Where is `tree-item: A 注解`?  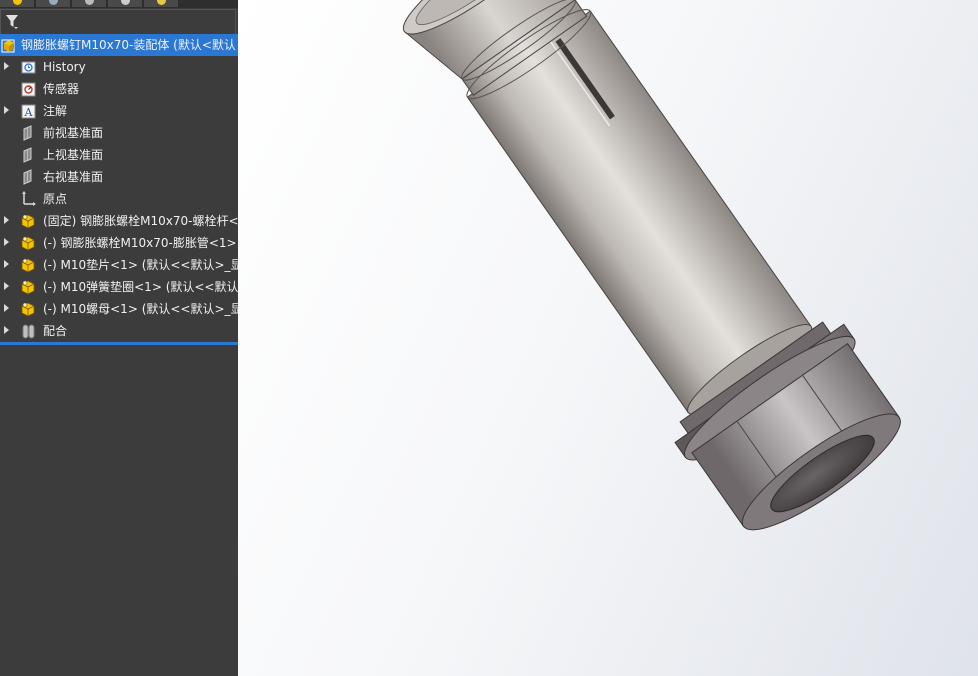 tree-item: A 注解 is located at coordinates (119, 111).